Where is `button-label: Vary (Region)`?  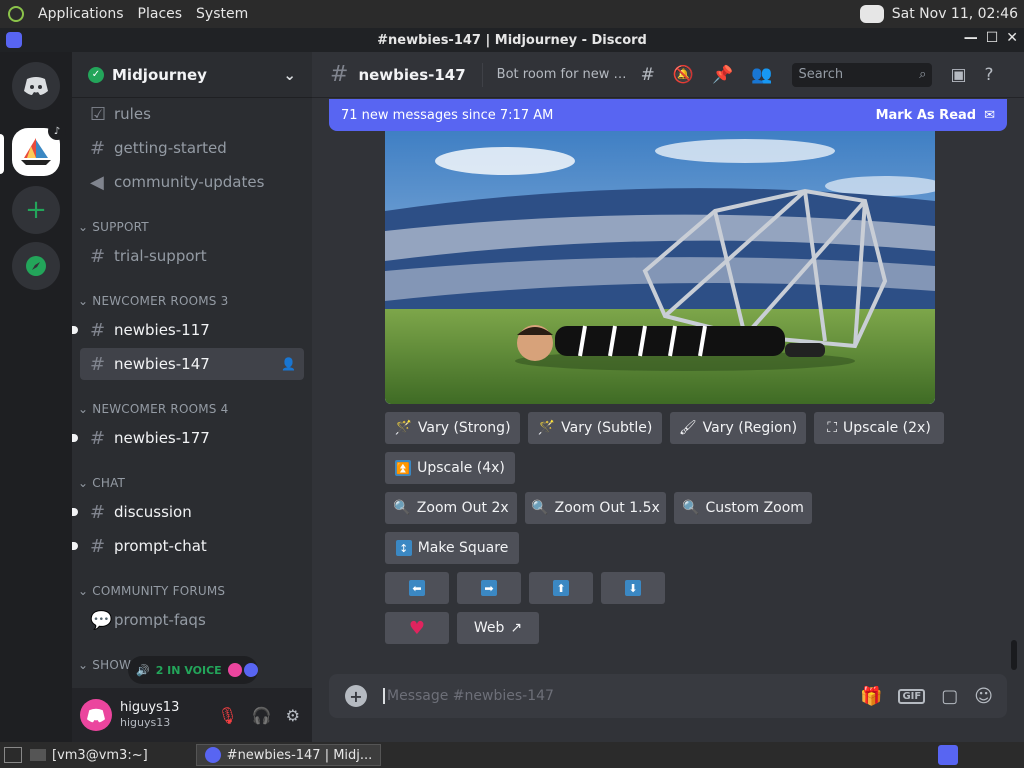
button-label: Vary (Region) is located at coordinates (750, 428).